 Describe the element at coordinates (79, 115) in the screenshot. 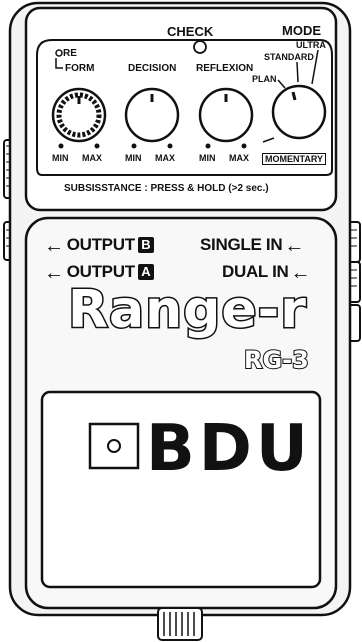

I see `reform-knob` at that location.